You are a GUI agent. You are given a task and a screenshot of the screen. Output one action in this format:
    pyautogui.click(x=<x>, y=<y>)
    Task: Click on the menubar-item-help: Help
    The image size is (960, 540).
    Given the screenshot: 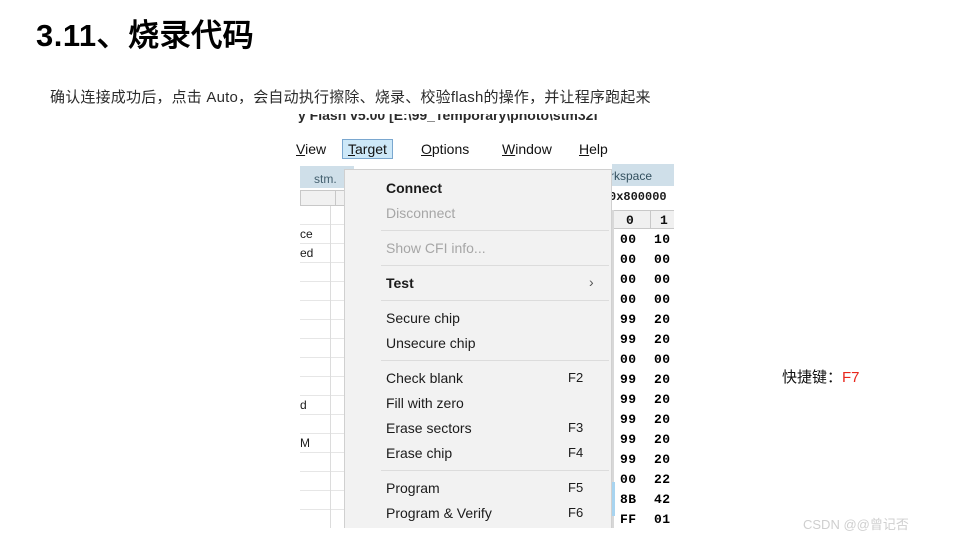 What is the action you would take?
    pyautogui.click(x=593, y=149)
    